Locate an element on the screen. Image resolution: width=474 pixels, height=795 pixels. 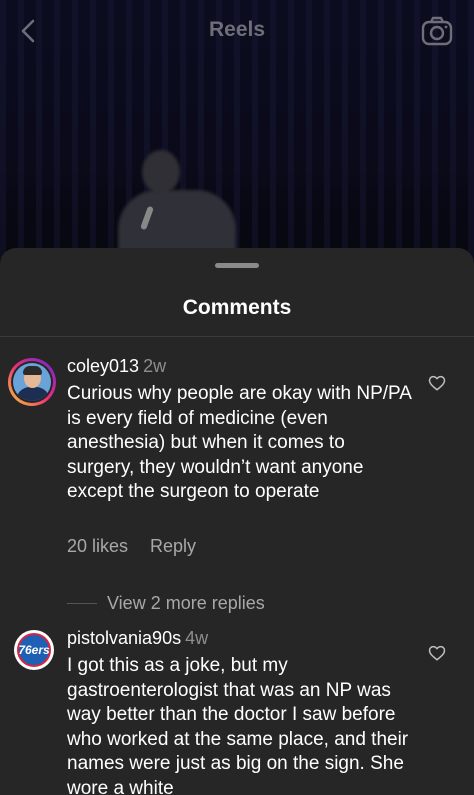
performer-figure is located at coordinates (183, 205).